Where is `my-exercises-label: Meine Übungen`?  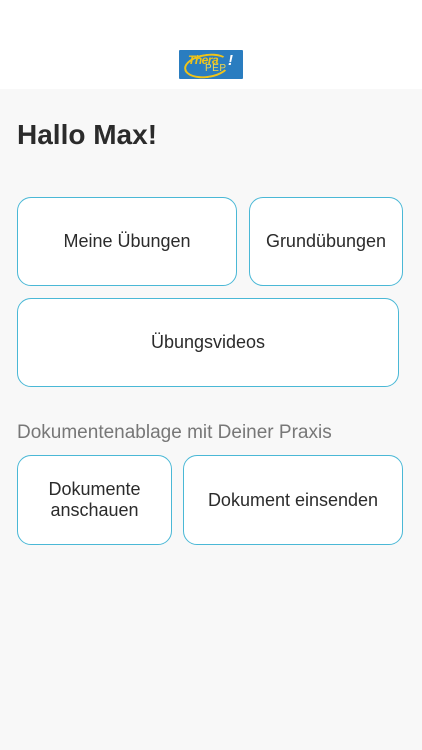
my-exercises-label: Meine Übungen is located at coordinates (127, 241).